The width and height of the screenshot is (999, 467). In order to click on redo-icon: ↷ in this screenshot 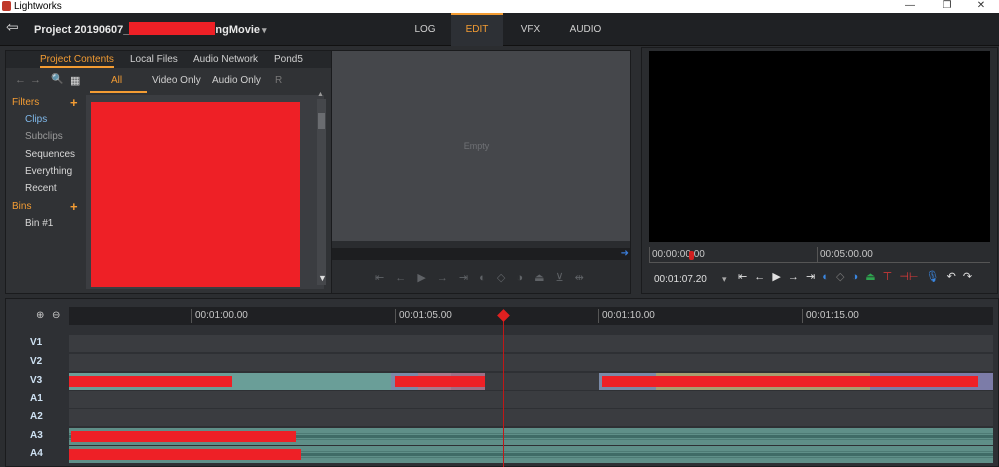, I will do `click(967, 276)`.